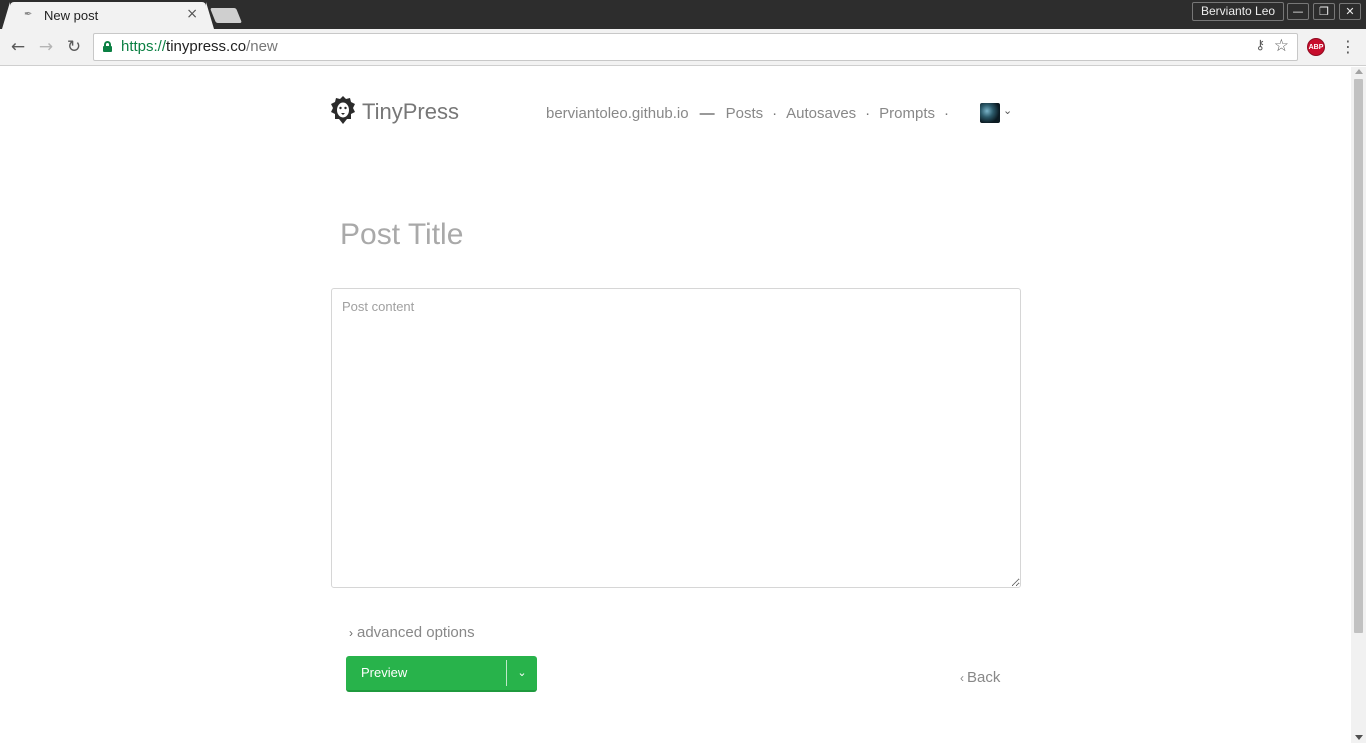 The image size is (1366, 743). I want to click on scrollbar-thumb, so click(1358, 356).